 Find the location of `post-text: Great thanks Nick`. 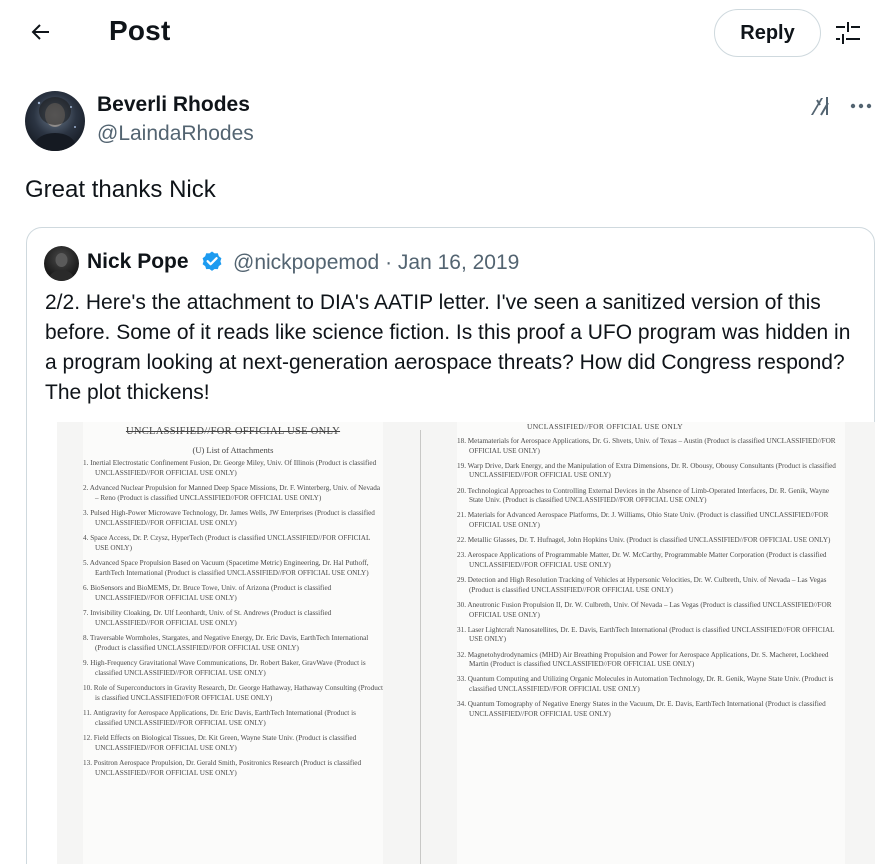

post-text: Great thanks Nick is located at coordinates (120, 189).